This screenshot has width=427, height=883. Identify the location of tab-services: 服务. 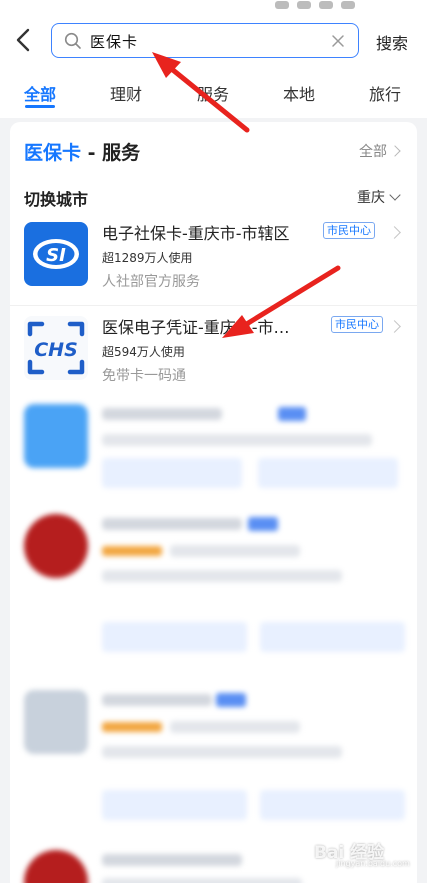
(213, 93).